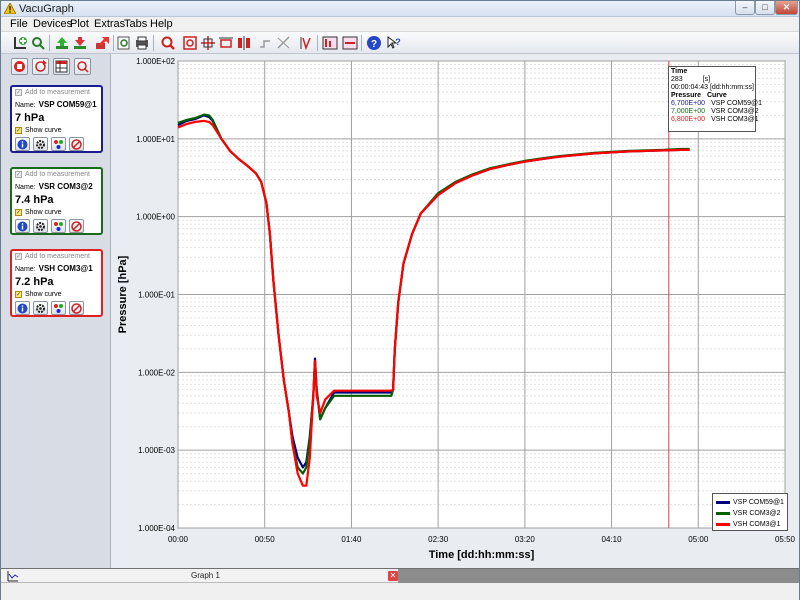 This screenshot has width=800, height=600. I want to click on gauge-name: Name: VSR COM3@2, so click(54, 186).